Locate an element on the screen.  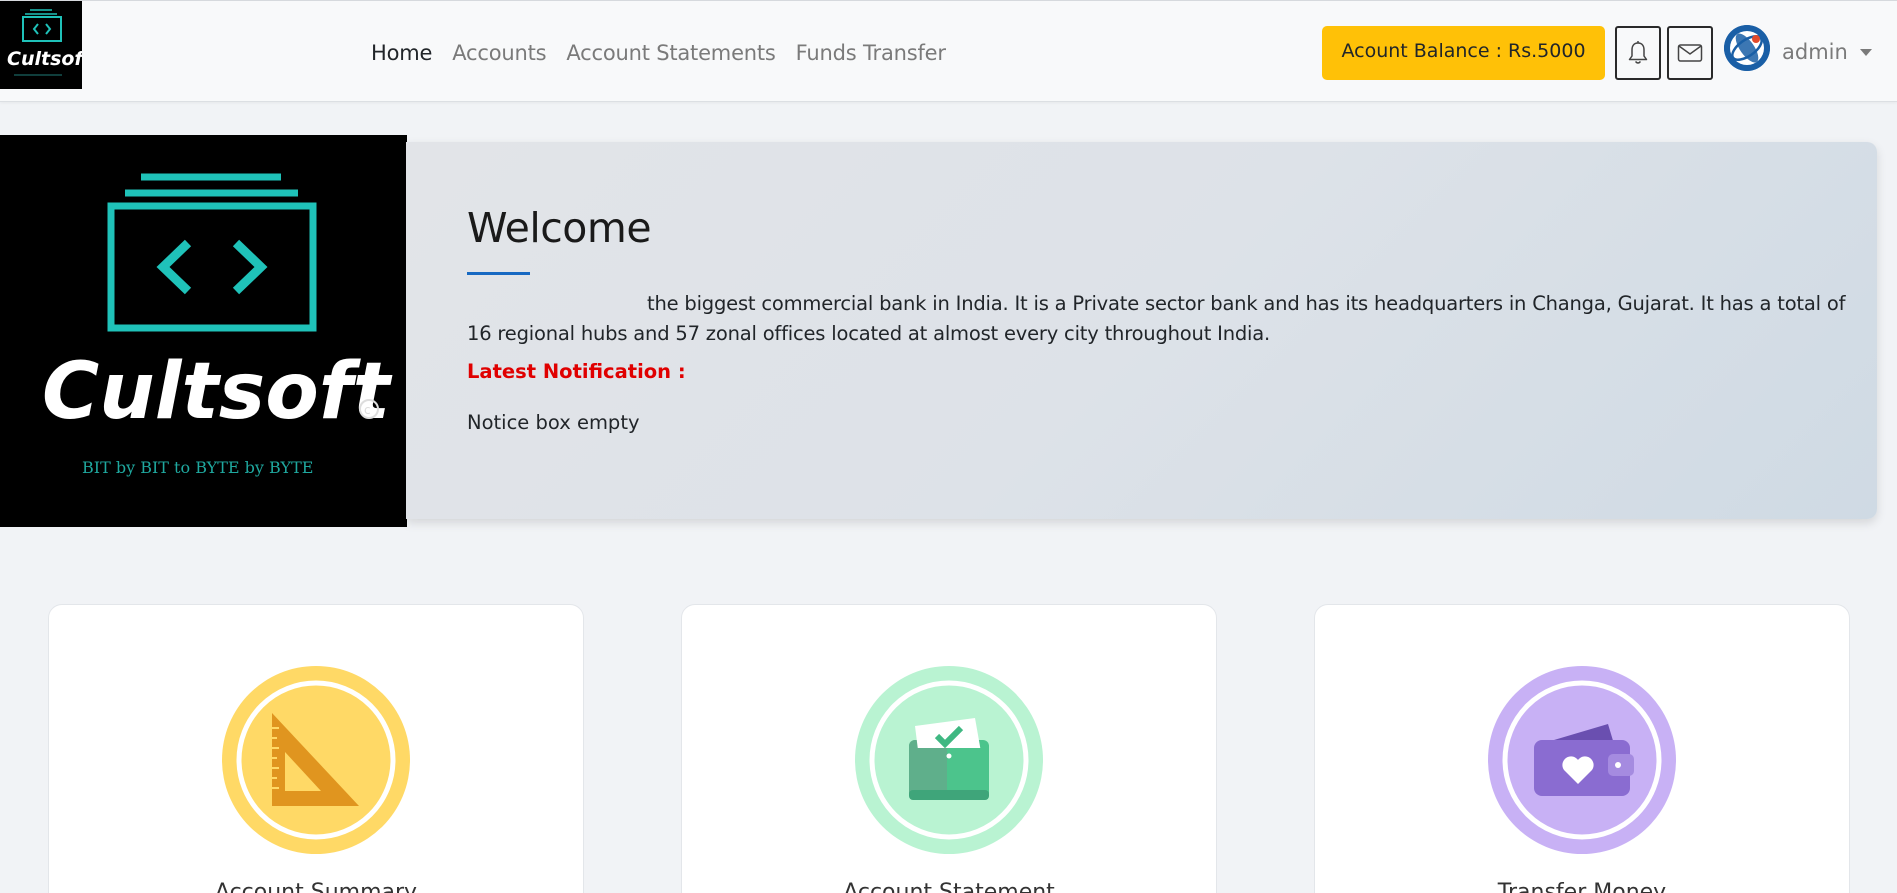
notice-box-text: Notice box empty is located at coordinates (553, 422).